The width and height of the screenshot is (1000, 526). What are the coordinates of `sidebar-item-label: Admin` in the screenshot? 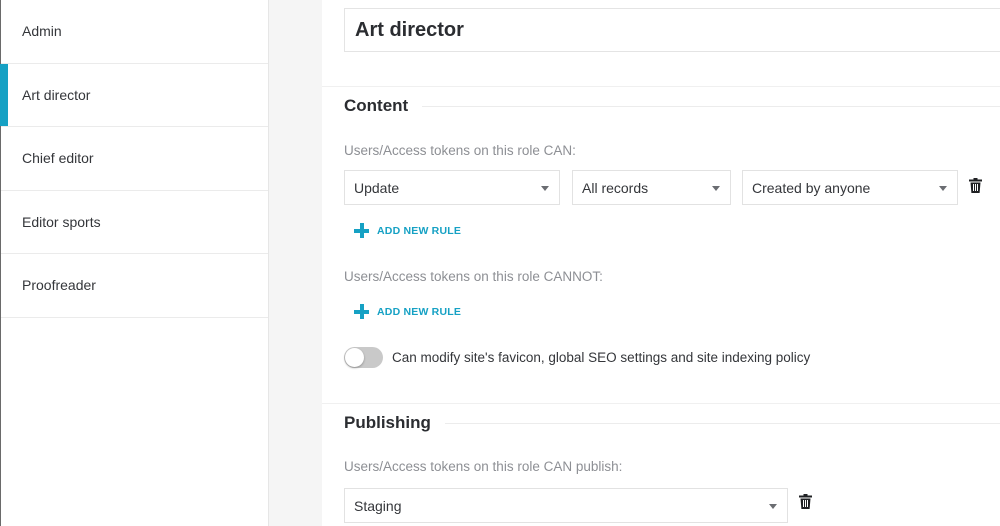 It's located at (42, 31).